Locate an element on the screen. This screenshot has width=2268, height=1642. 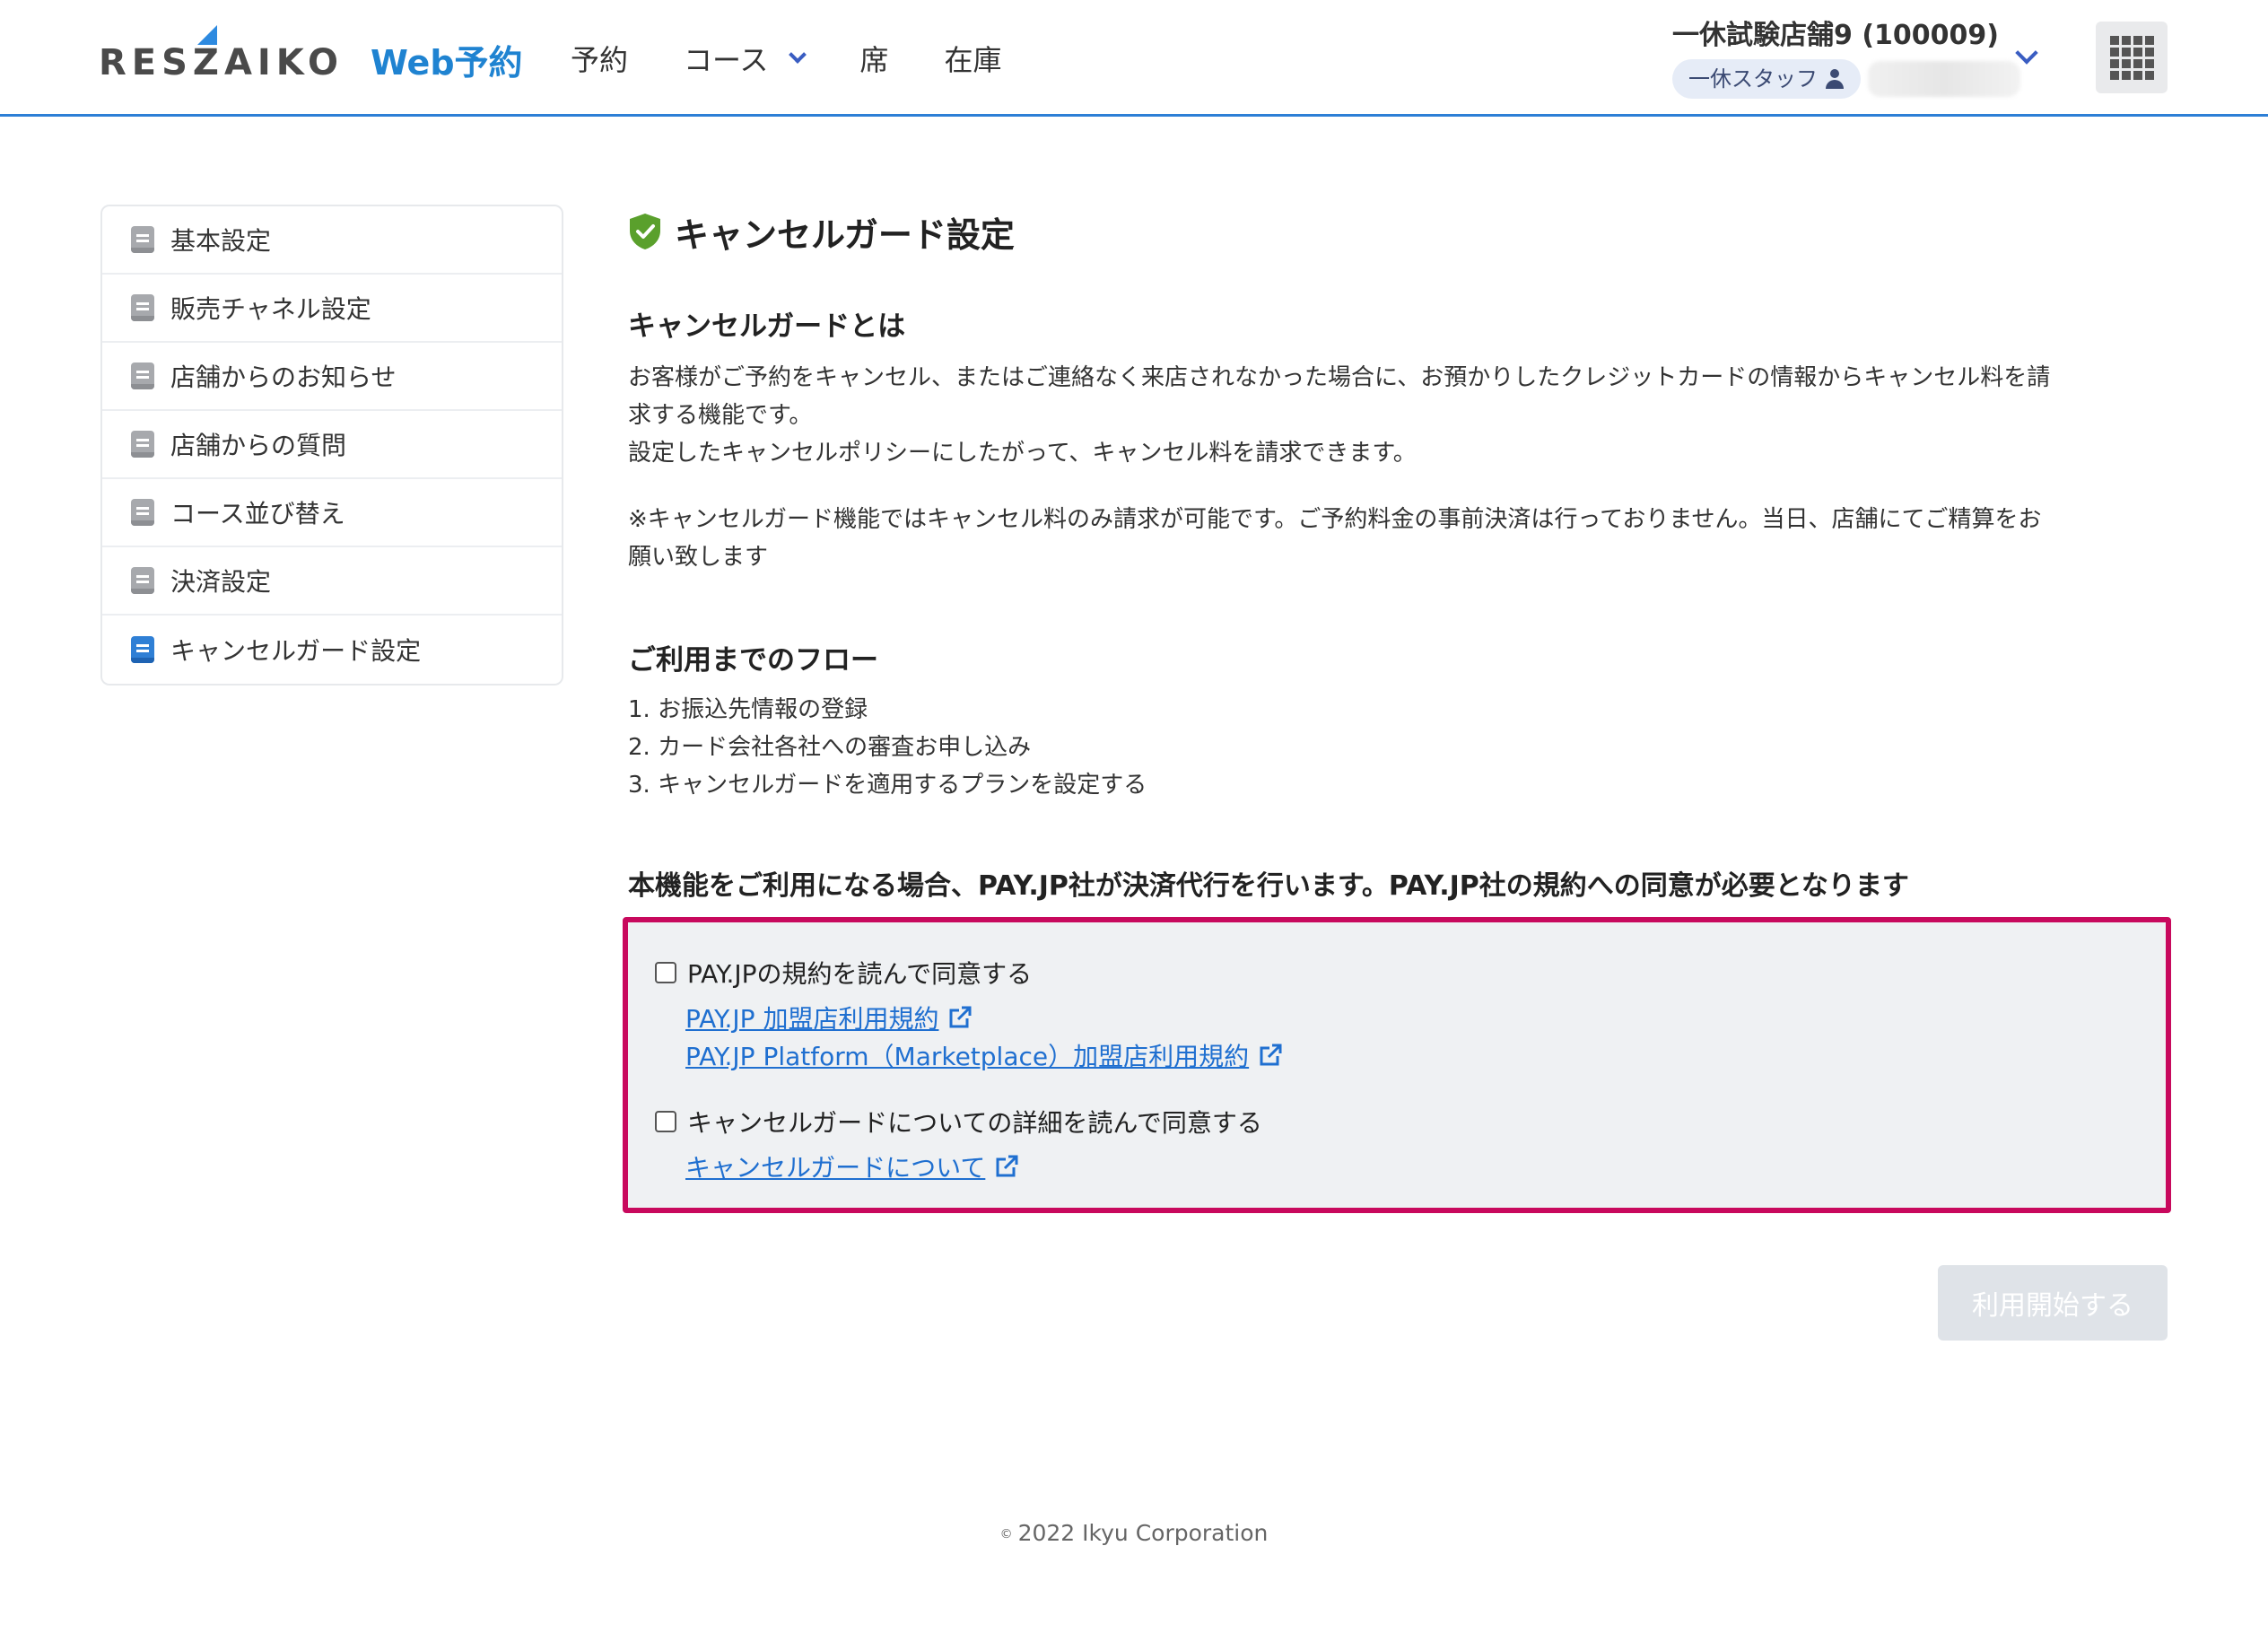
sidebar-item-store-notice: 店舗からのお知らせ is located at coordinates (332, 377).